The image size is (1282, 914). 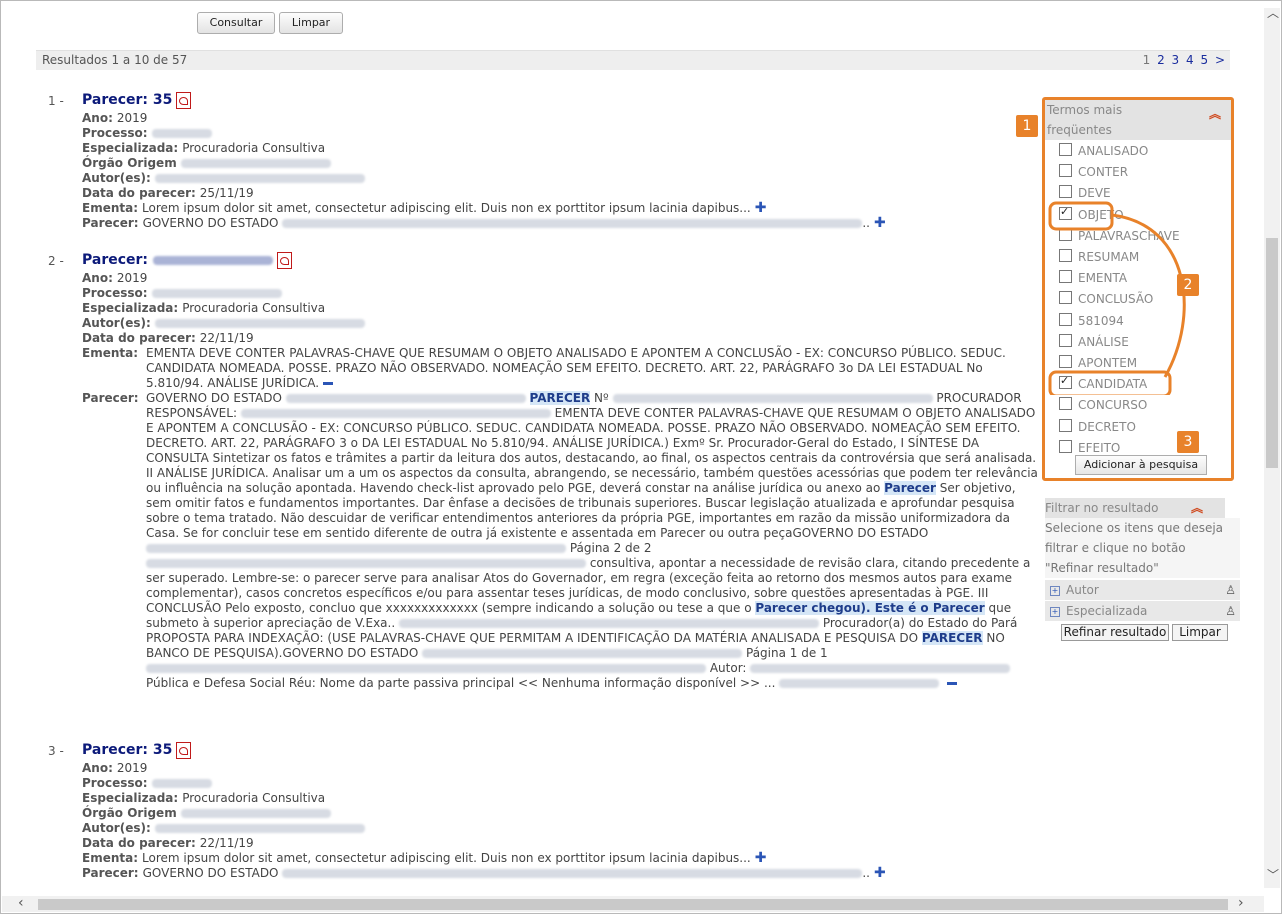 What do you see at coordinates (226, 193) in the screenshot?
I see `value: 25/11/19` at bounding box center [226, 193].